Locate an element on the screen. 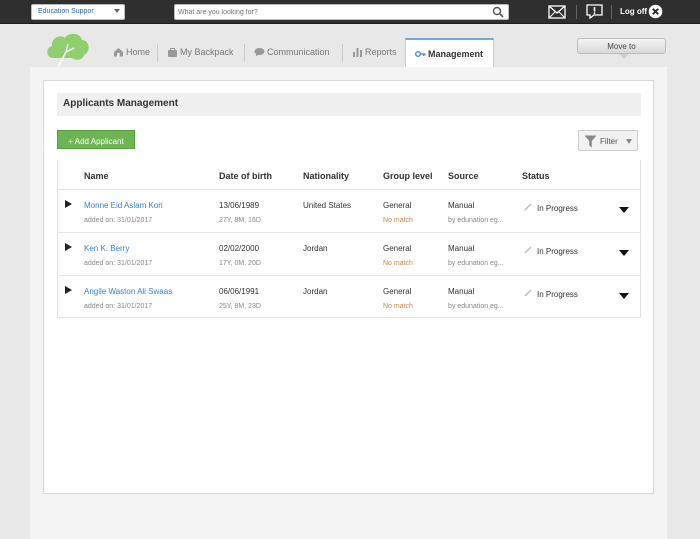 This screenshot has height=539, width=700. search-icon is located at coordinates (498, 12).